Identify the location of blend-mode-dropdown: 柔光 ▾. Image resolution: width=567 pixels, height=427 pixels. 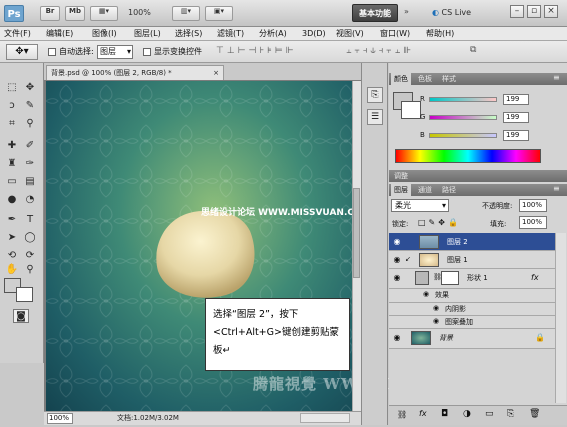
(420, 205).